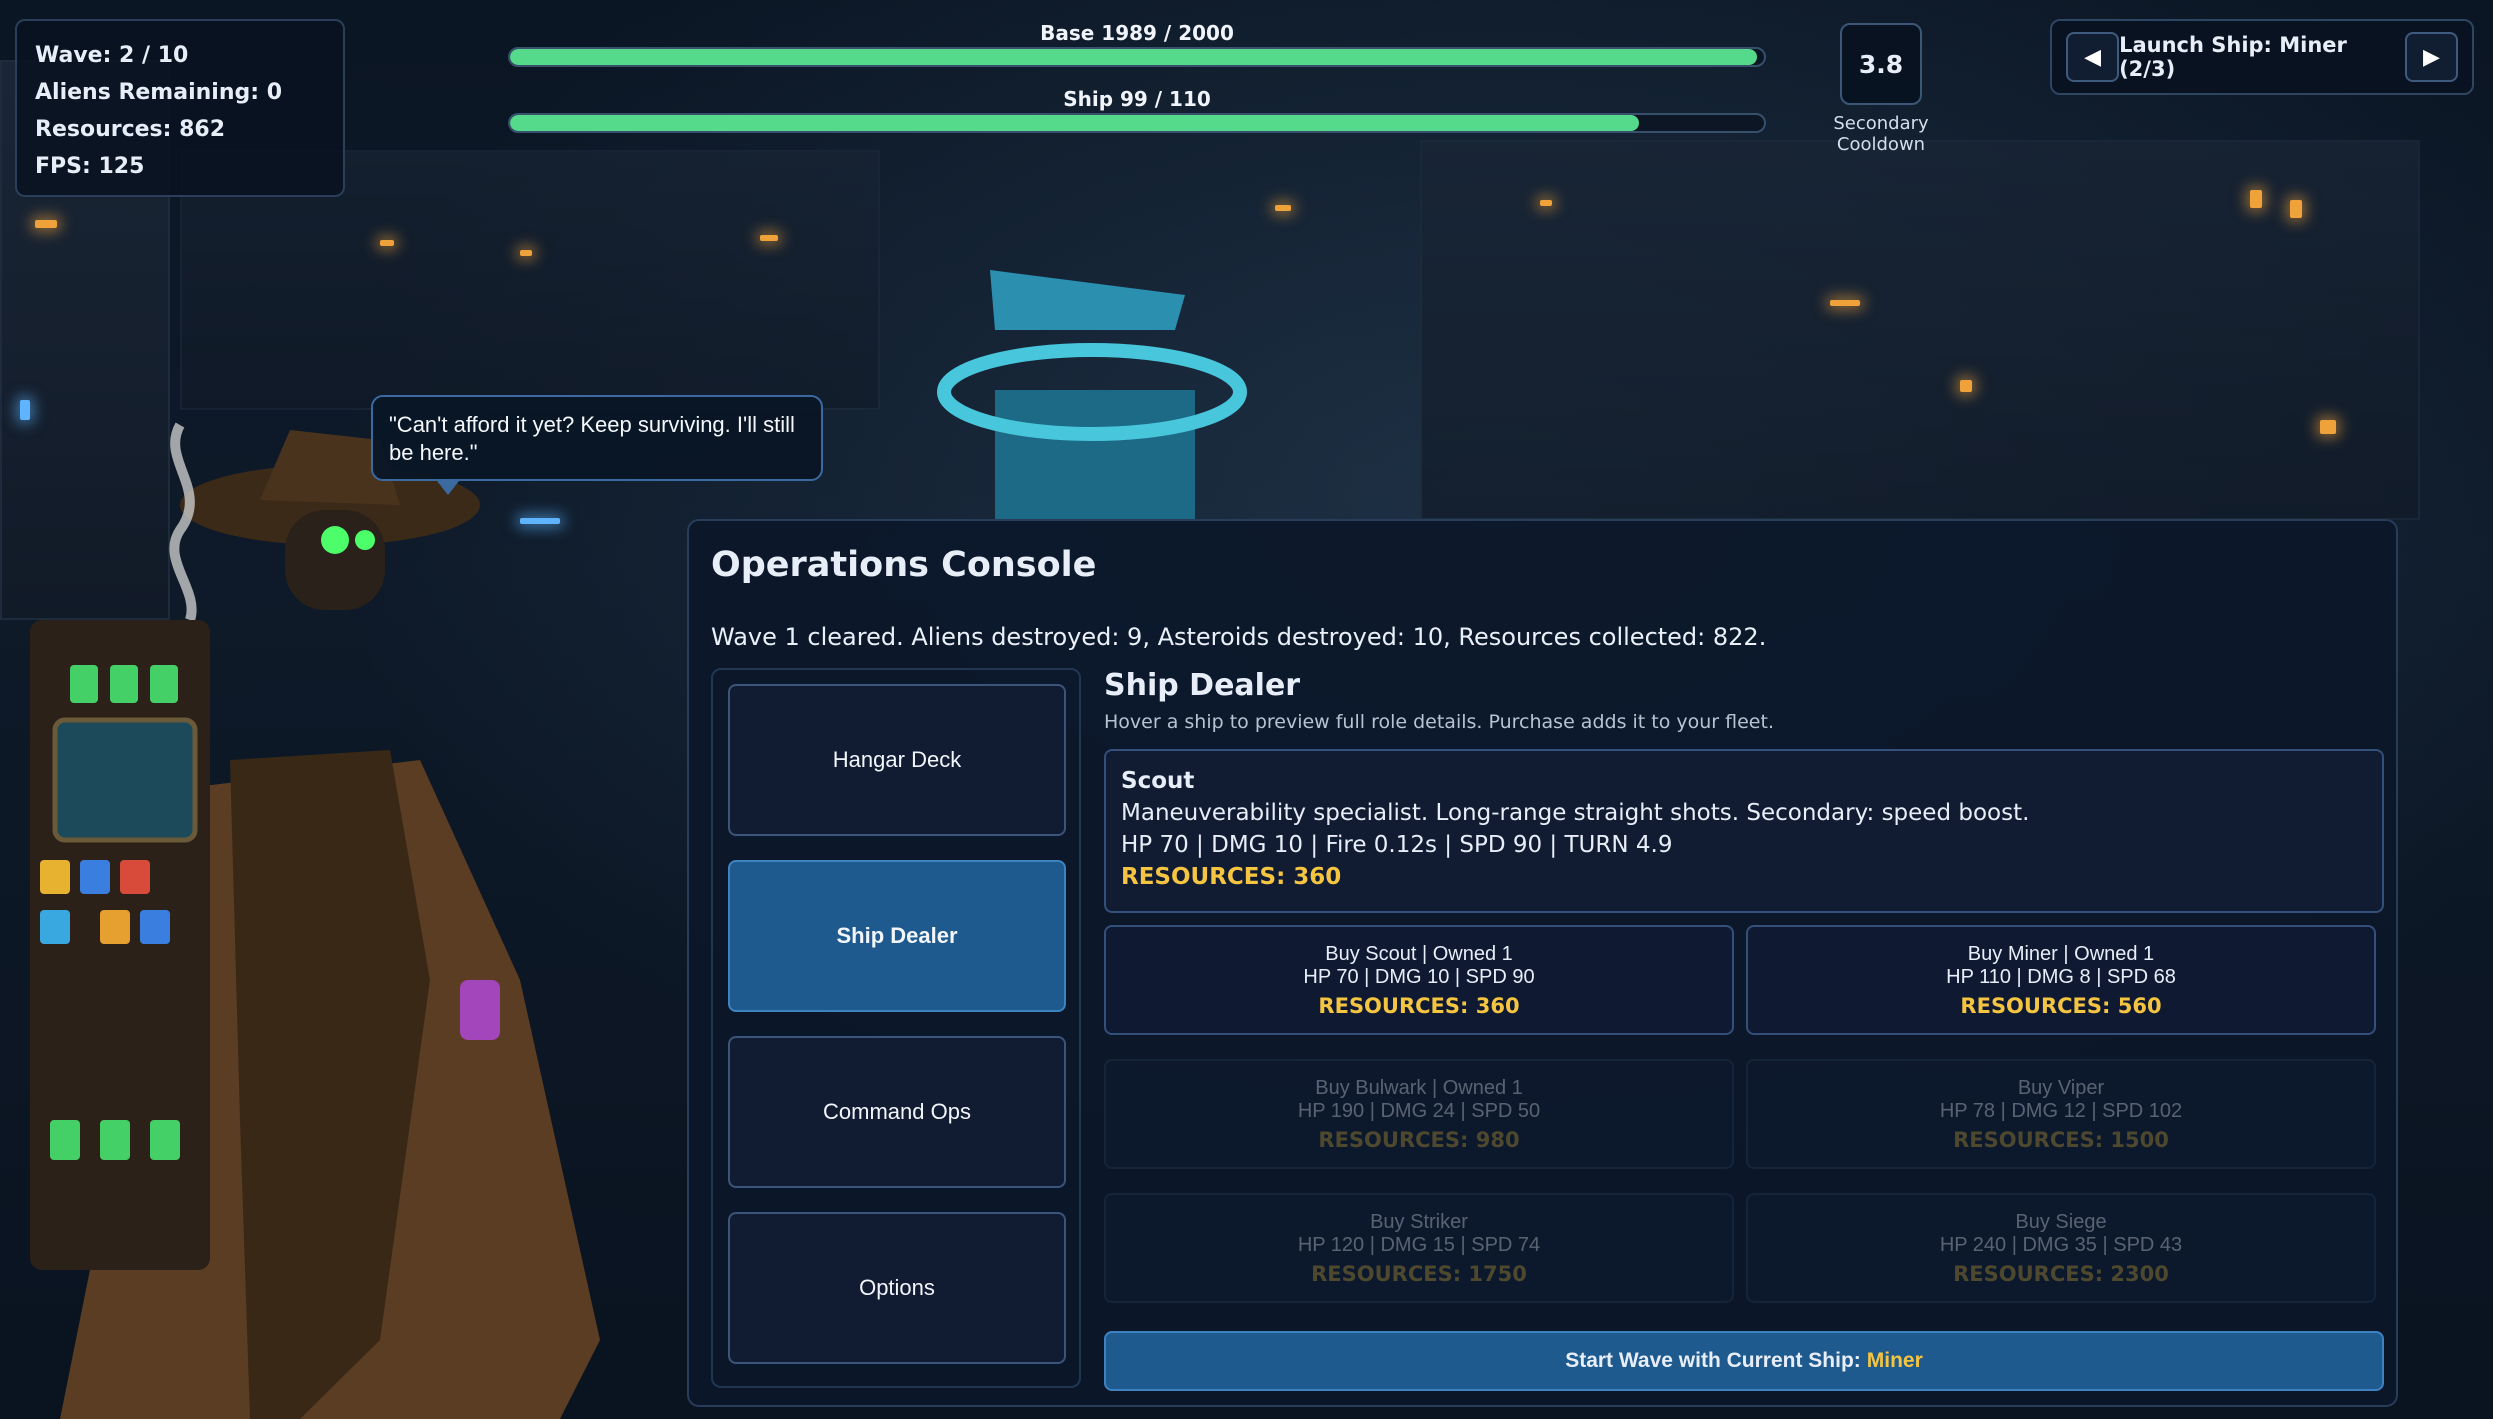  I want to click on secondary-cooldown-label: Secondary Cooldown, so click(1881, 134).